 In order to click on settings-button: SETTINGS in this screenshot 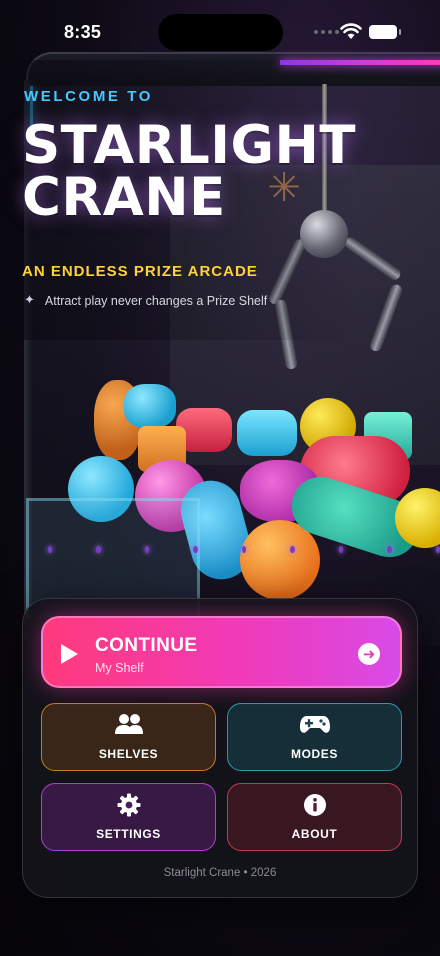, I will do `click(128, 817)`.